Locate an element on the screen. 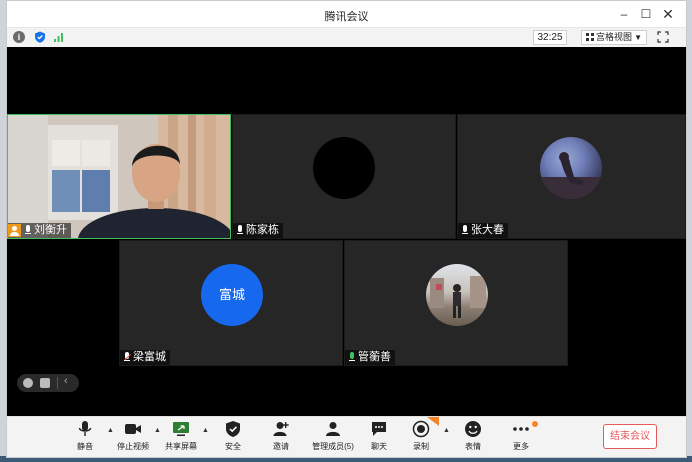 The width and height of the screenshot is (692, 462). meeting-timer: 32:25 is located at coordinates (550, 37).